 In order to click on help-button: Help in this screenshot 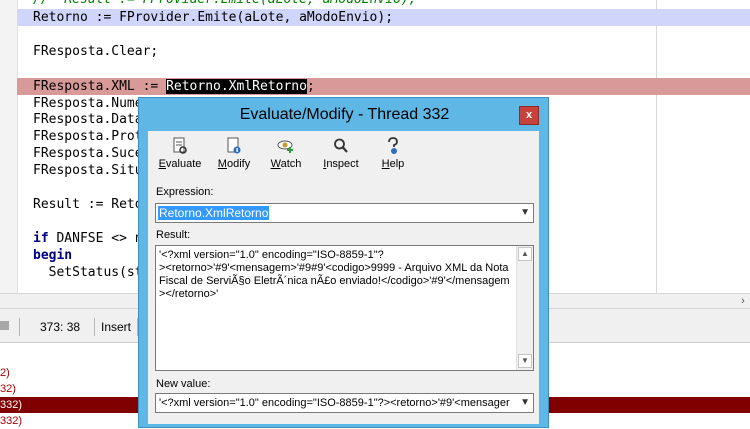, I will do `click(393, 156)`.